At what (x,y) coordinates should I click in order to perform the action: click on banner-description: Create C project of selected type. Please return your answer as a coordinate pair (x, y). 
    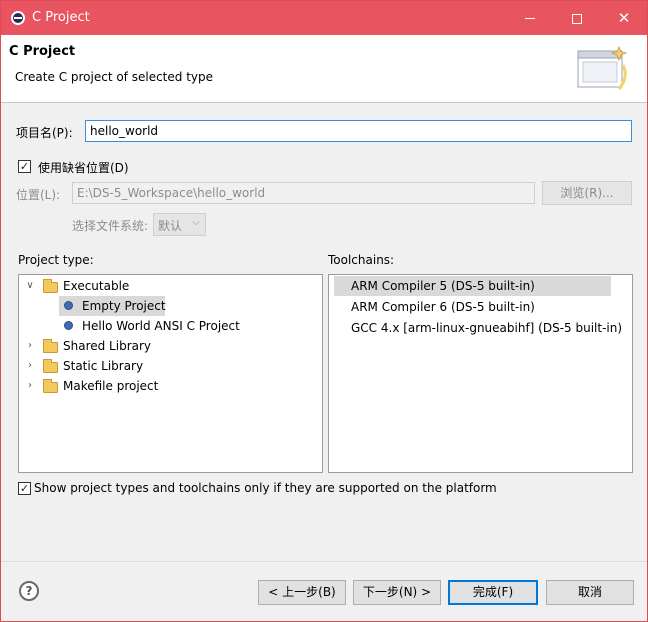
    Looking at the image, I should click on (114, 77).